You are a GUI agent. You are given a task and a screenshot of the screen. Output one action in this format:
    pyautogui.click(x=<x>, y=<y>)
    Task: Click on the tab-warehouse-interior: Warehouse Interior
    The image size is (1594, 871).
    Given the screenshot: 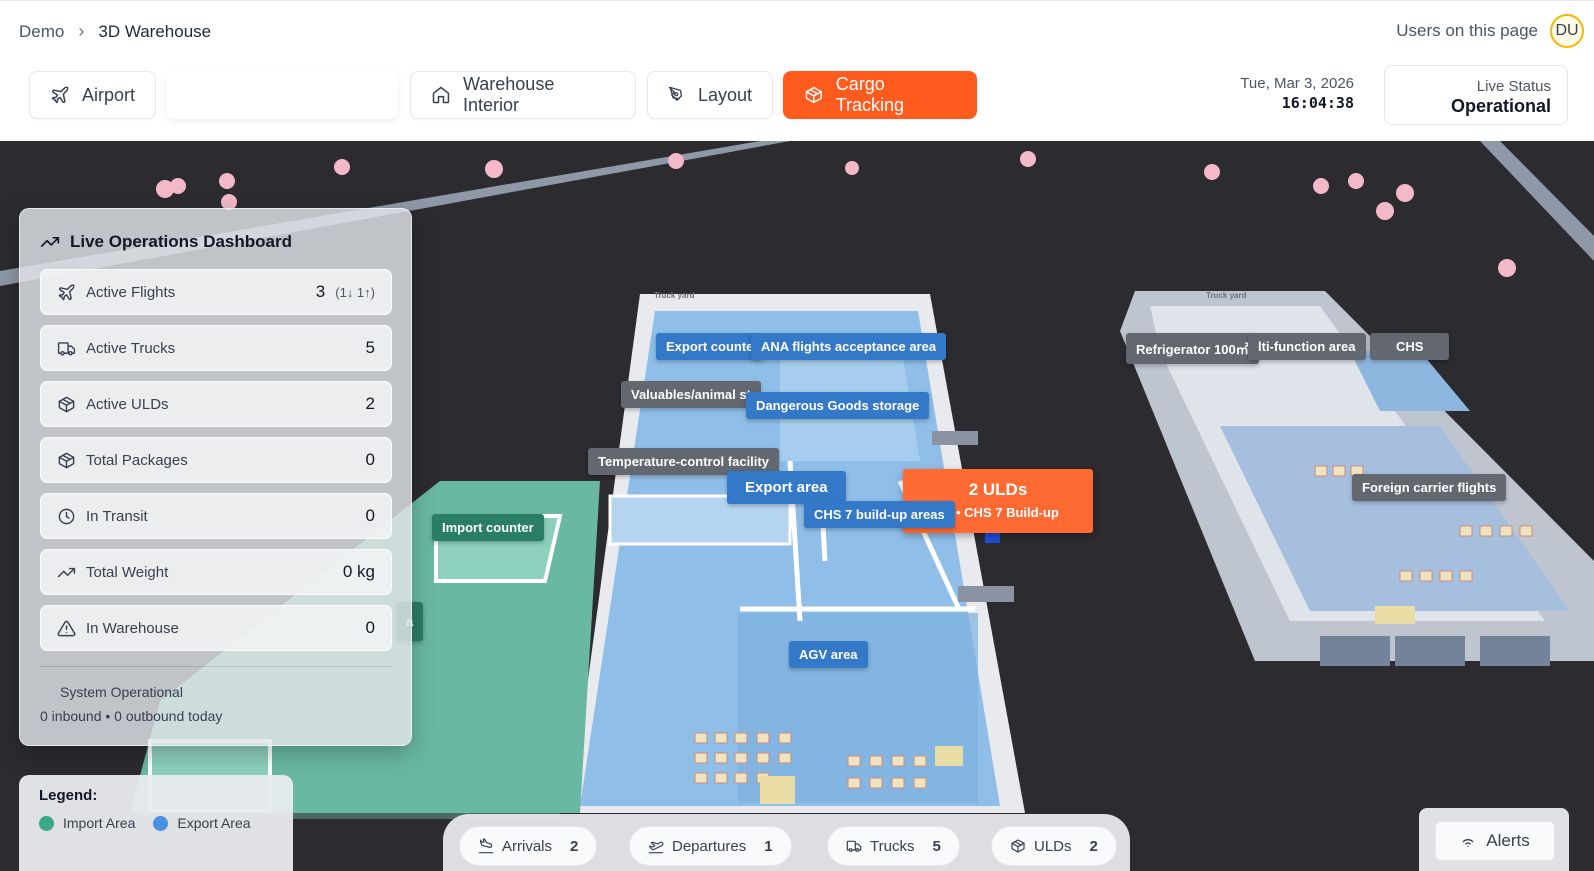 What is the action you would take?
    pyautogui.click(x=523, y=95)
    